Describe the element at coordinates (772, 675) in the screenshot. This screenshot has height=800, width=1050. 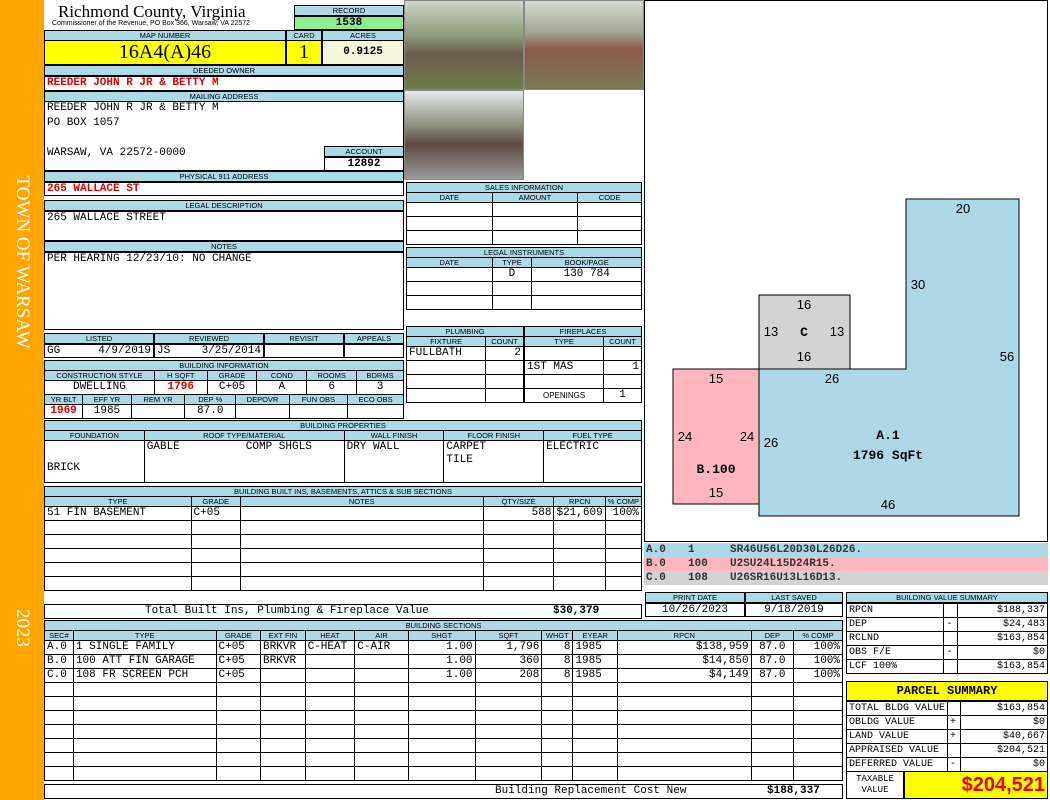
I see `table-cell: 87.0` at that location.